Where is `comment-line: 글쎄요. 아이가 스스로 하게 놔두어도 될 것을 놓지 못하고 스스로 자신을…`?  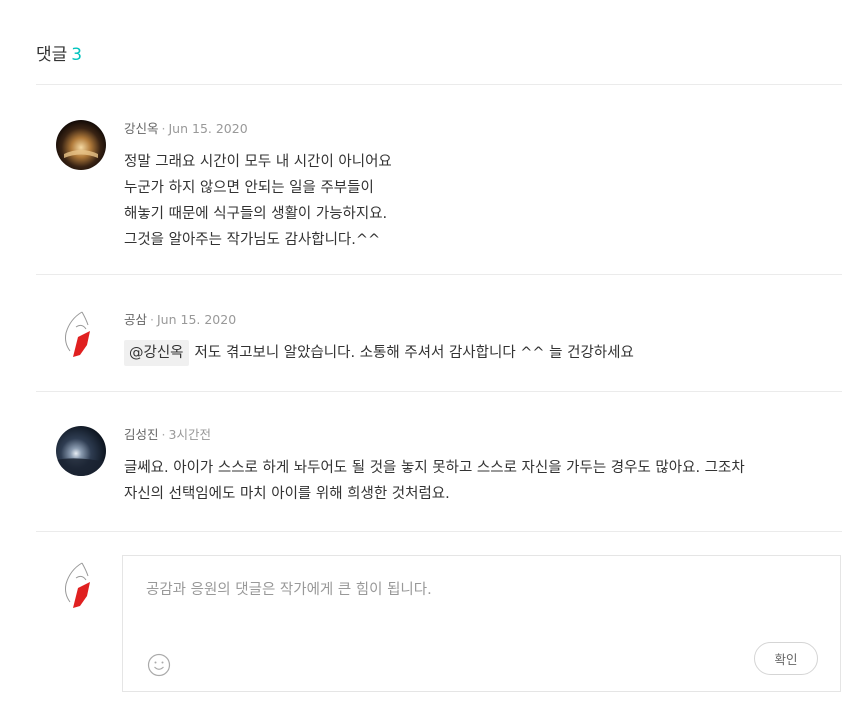
comment-line: 글쎄요. 아이가 스스로 하게 놔두어도 될 것을 놓지 못하고 스스로 자신을… is located at coordinates (434, 468).